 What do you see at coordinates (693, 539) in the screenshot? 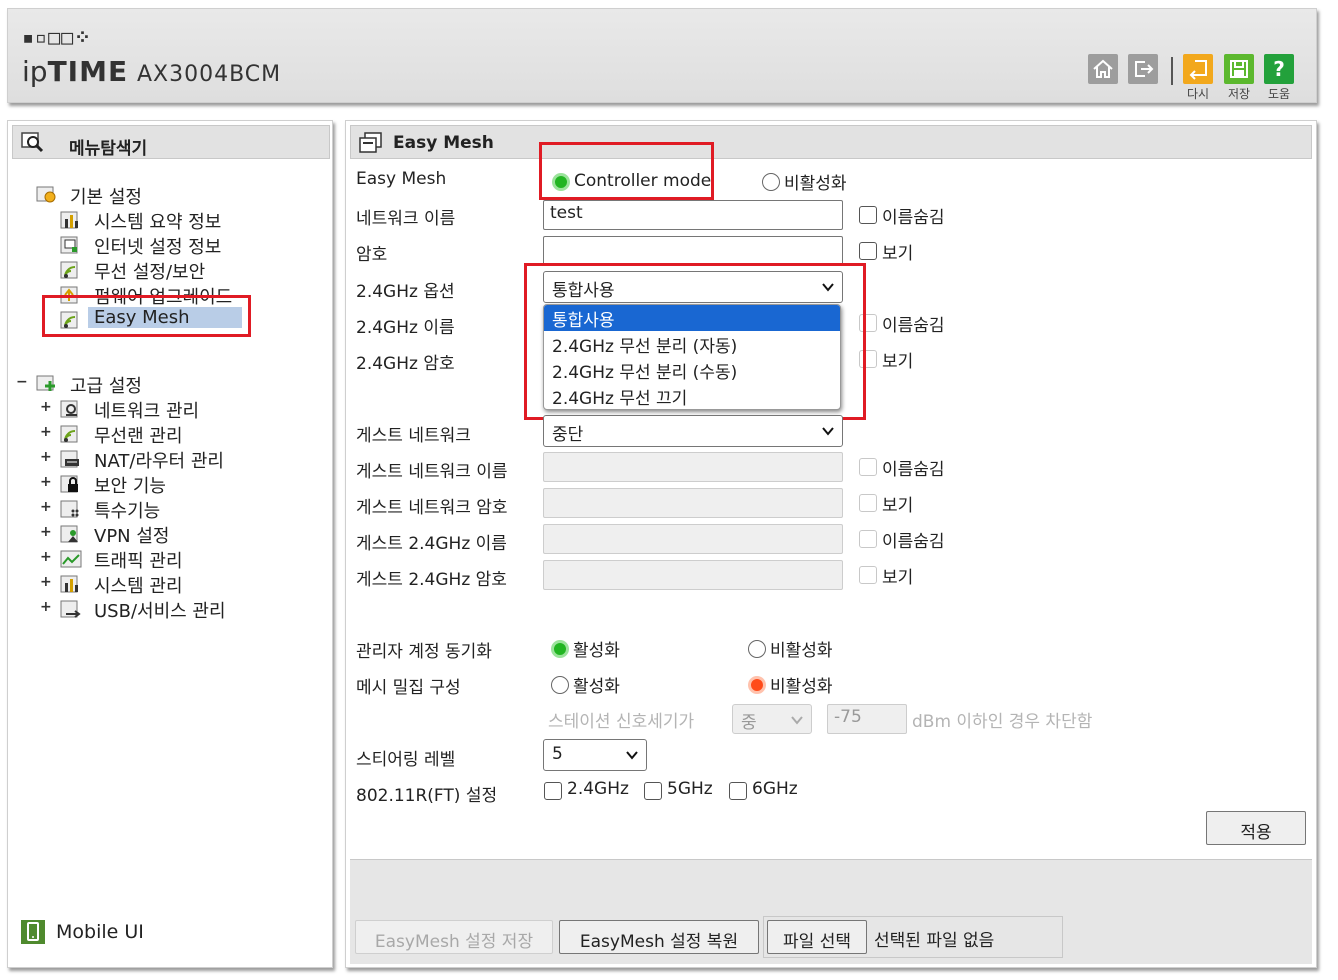
I see `guest-24-name-input` at bounding box center [693, 539].